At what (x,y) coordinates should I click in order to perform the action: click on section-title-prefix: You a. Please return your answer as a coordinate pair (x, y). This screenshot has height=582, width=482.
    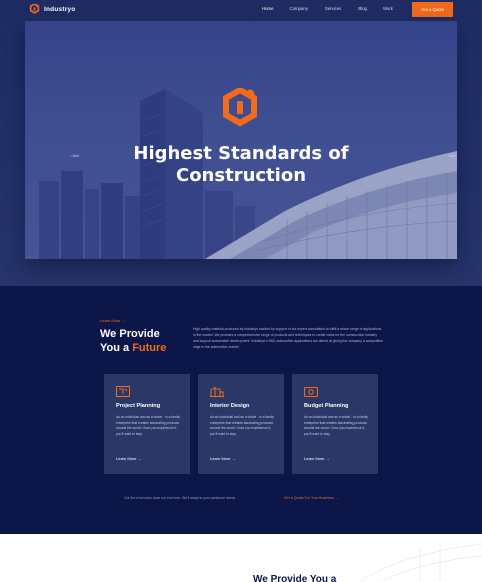
    Looking at the image, I should click on (116, 348).